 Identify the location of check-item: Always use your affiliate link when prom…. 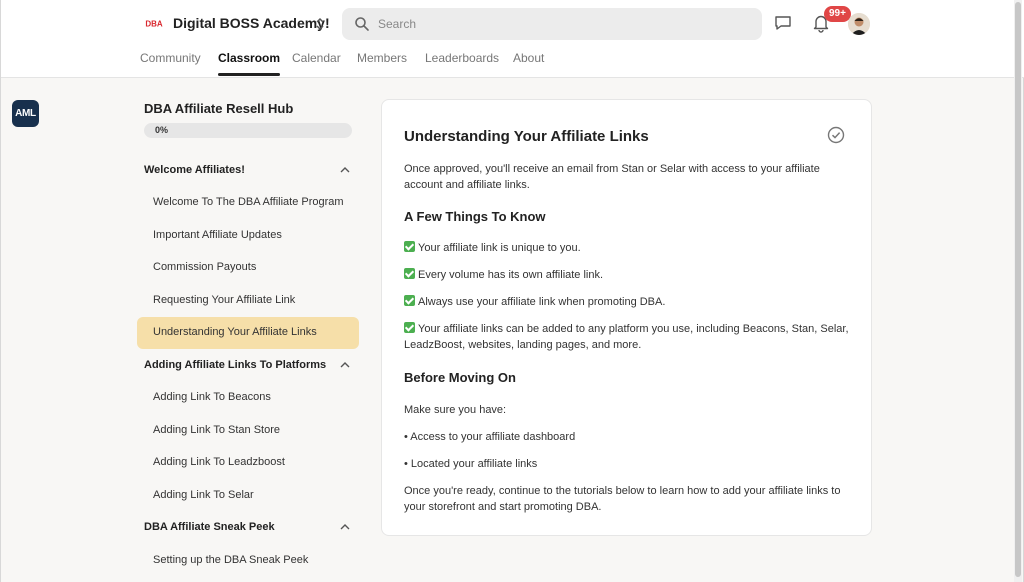
(626, 302).